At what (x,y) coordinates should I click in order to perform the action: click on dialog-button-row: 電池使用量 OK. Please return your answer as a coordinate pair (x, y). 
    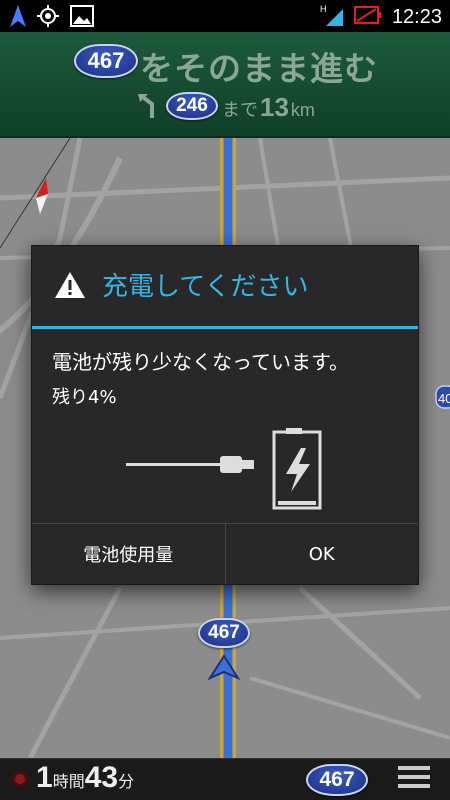
    Looking at the image, I should click on (225, 553).